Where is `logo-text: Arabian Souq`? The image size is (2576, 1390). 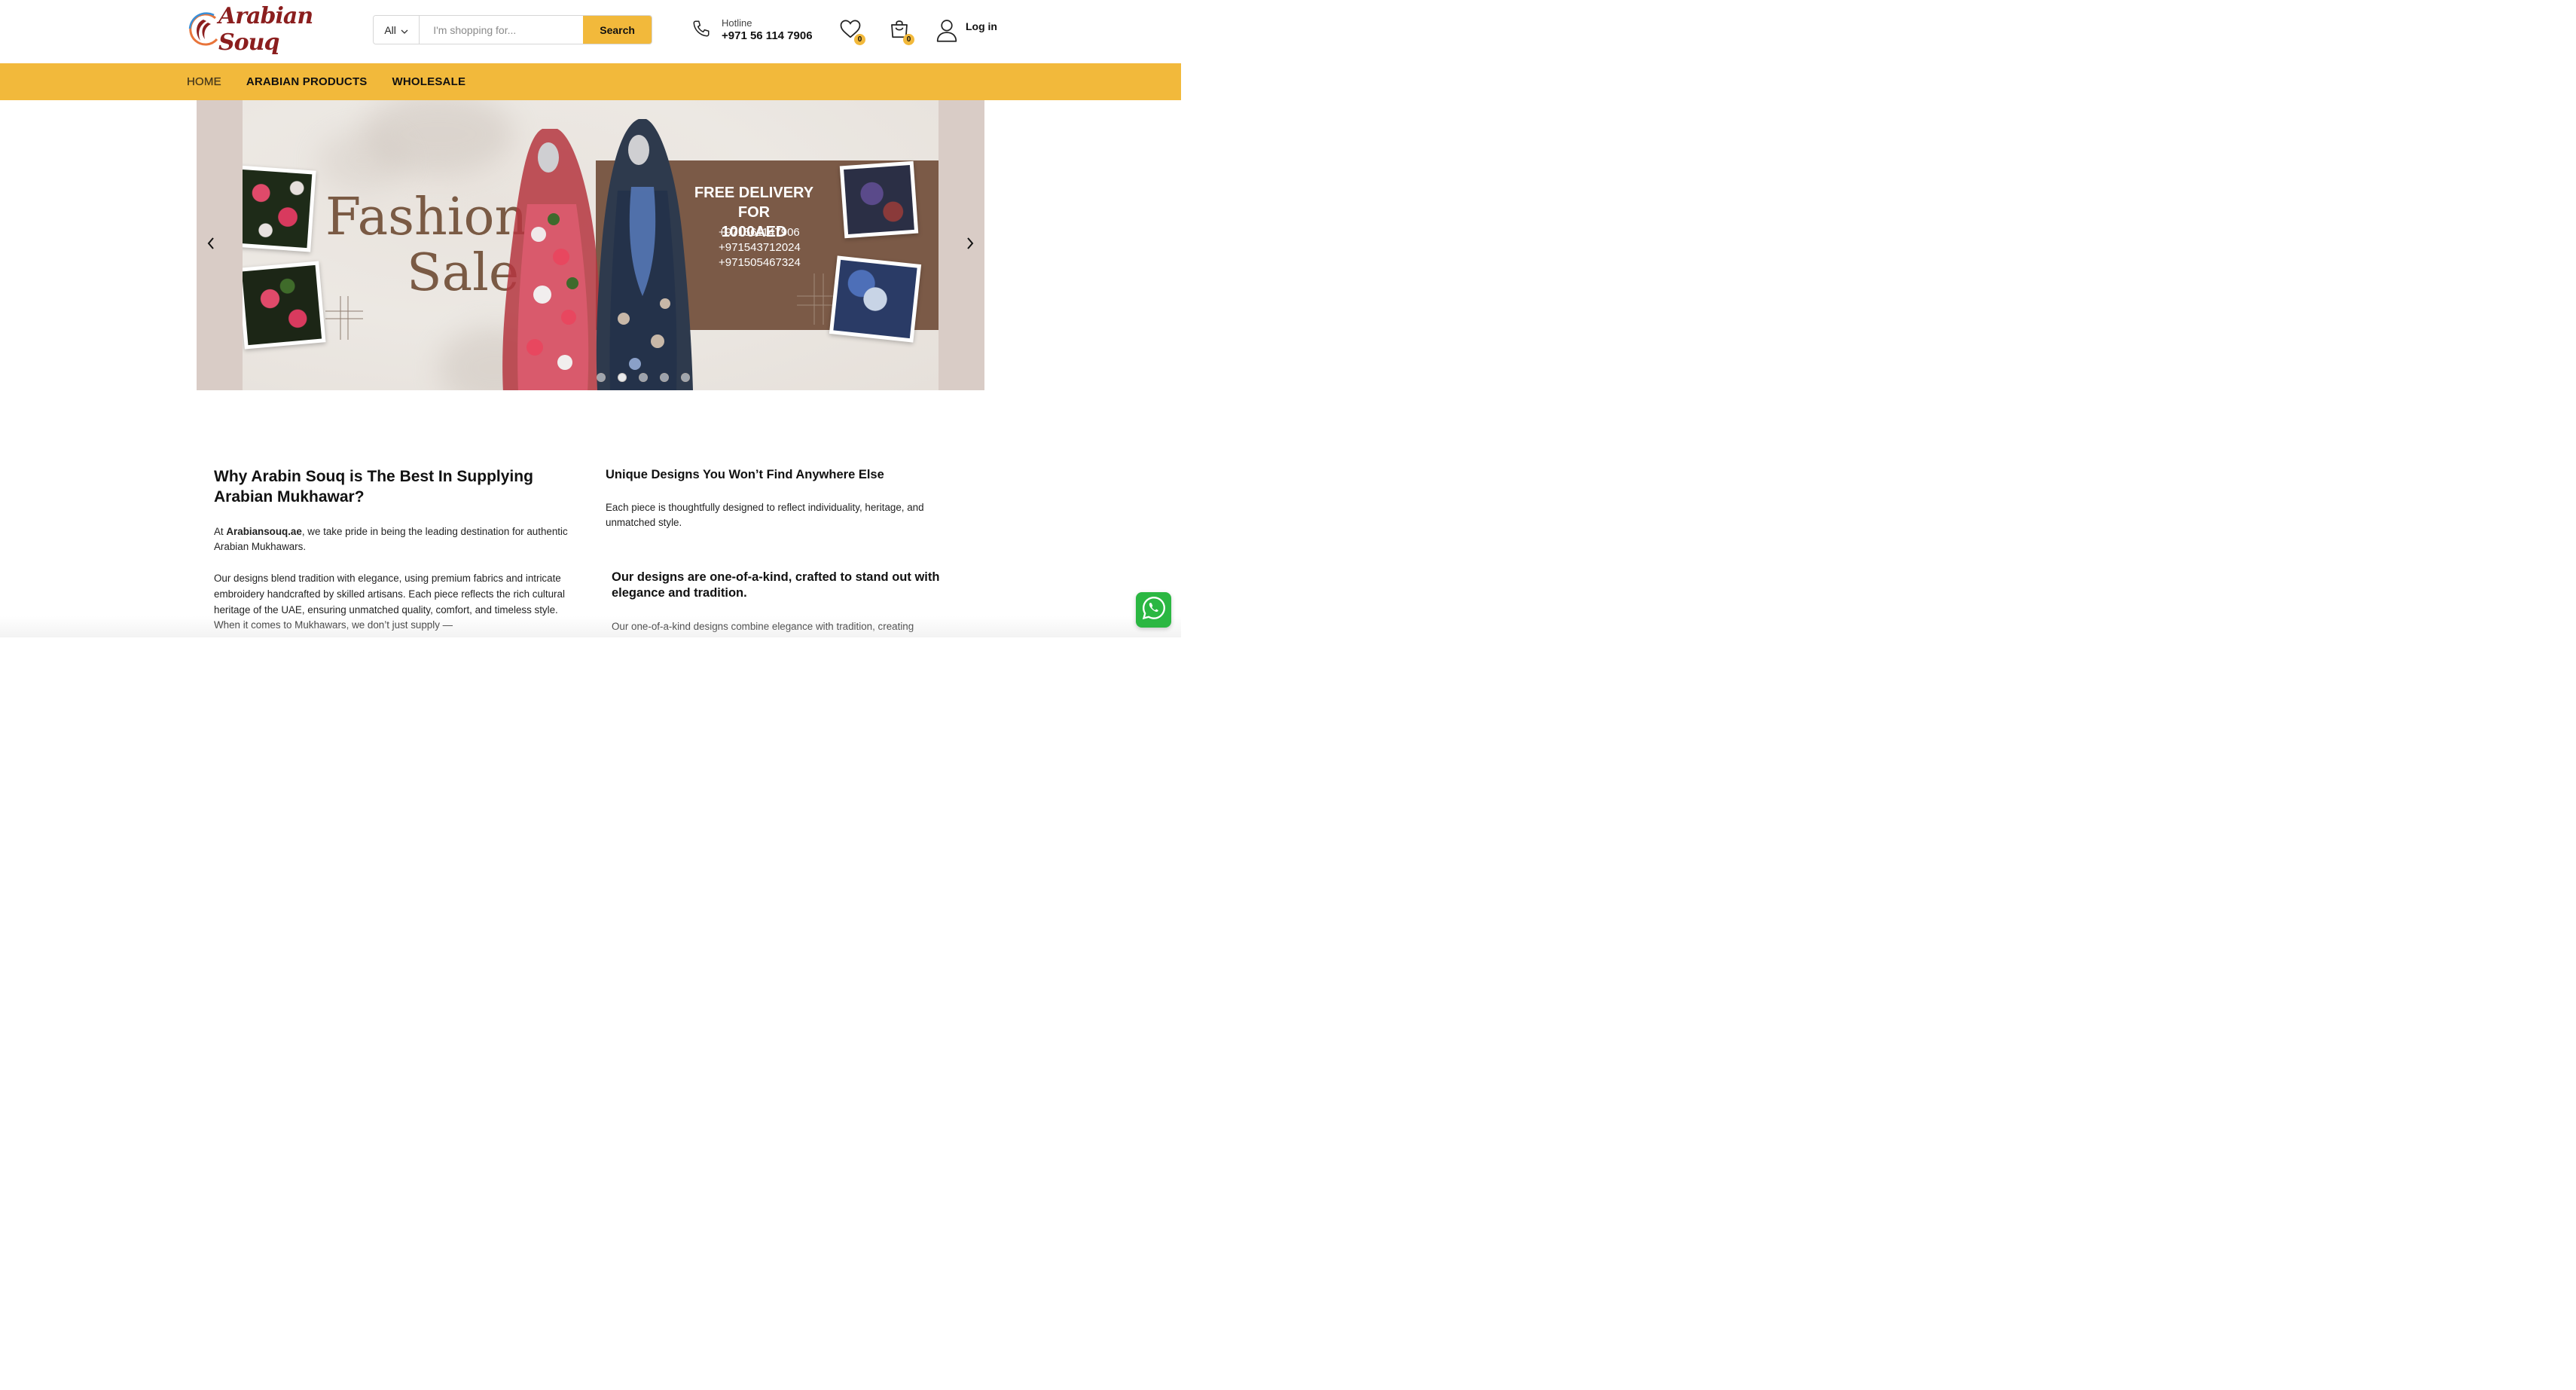 logo-text: Arabian Souq is located at coordinates (266, 29).